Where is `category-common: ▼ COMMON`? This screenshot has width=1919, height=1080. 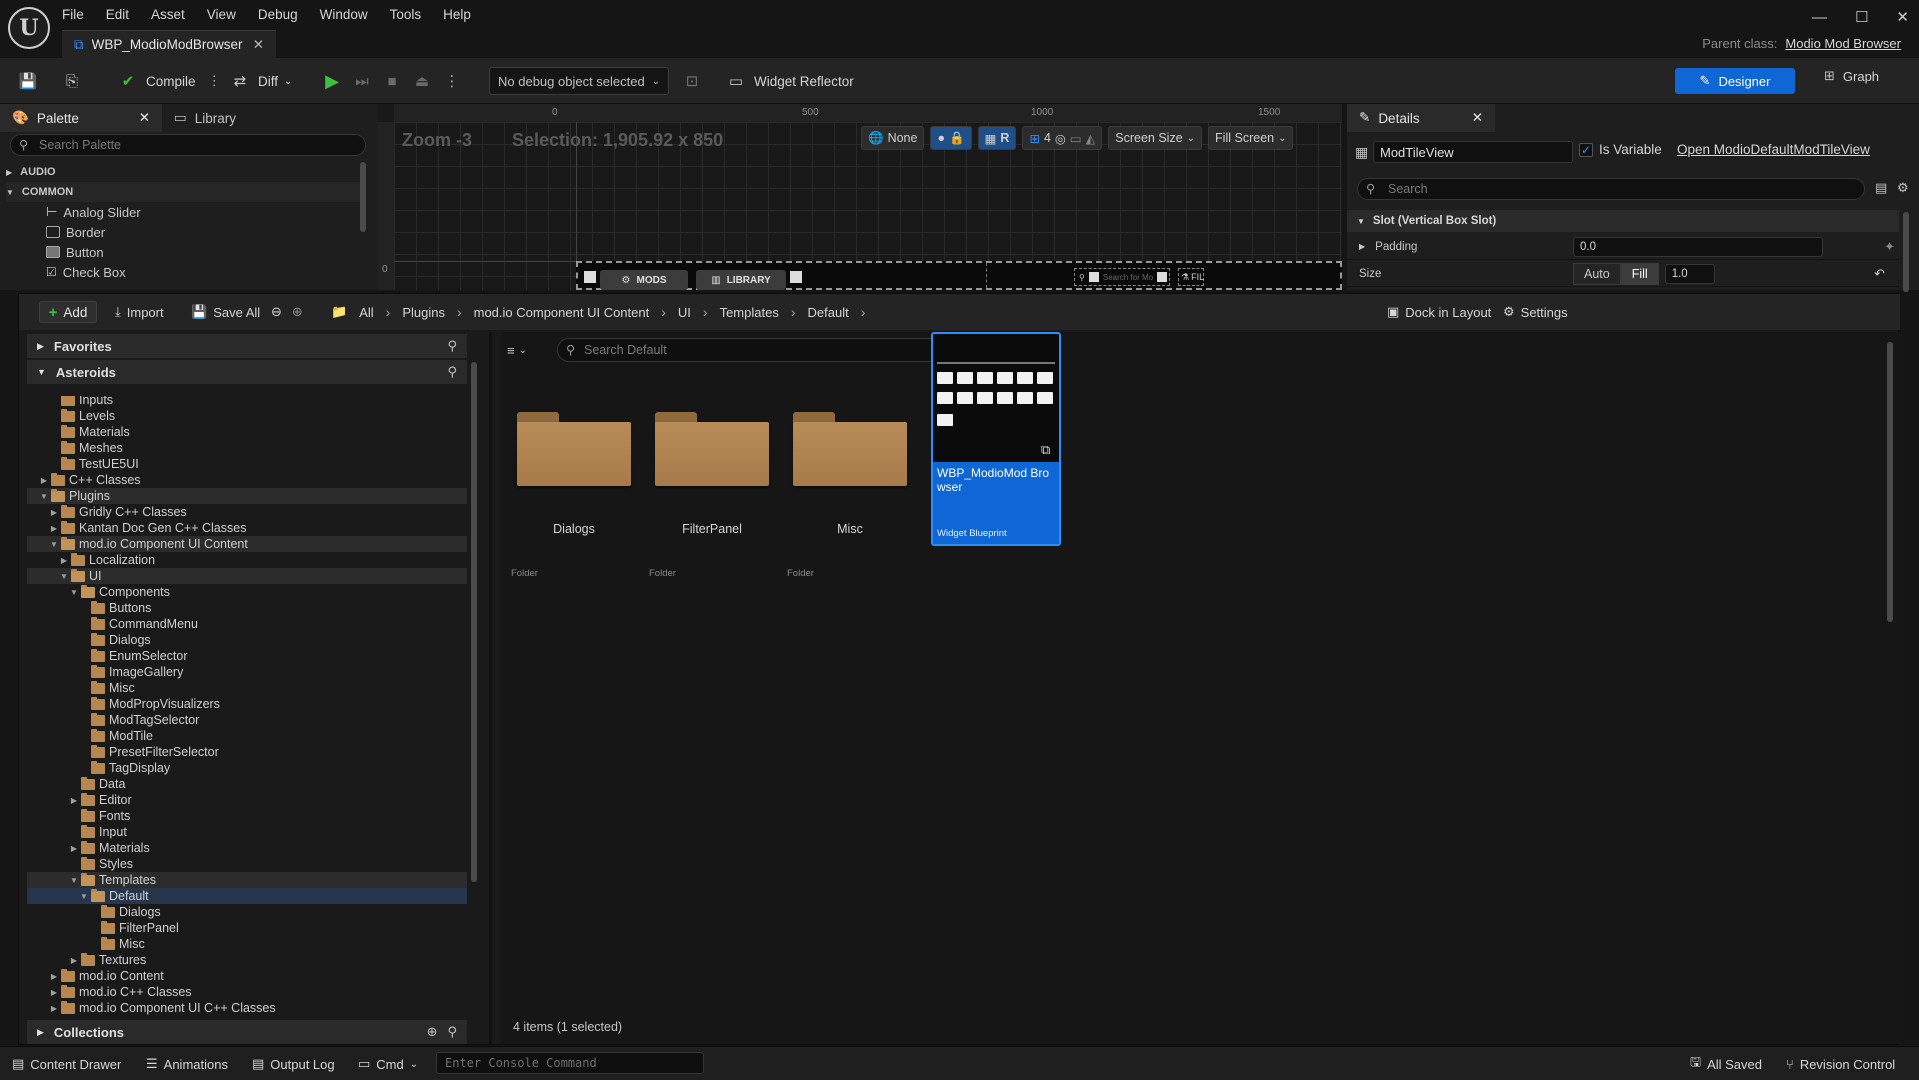 category-common: ▼ COMMON is located at coordinates (183, 192).